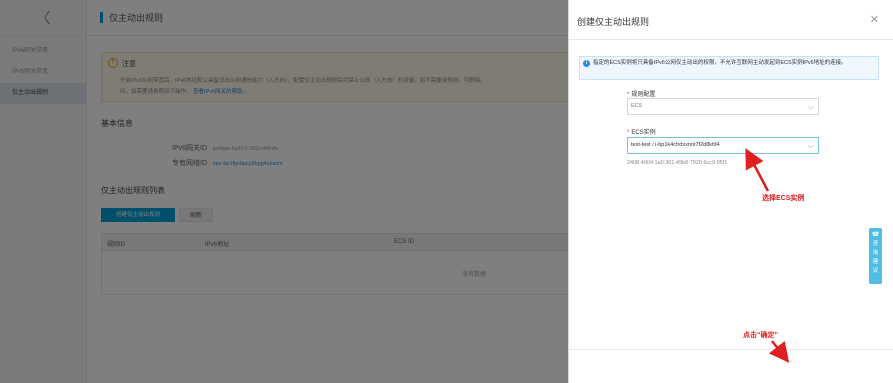 Image resolution: width=893 pixels, height=383 pixels. I want to click on ipv6-address-text: 2408:4004:1a0:301:49b8:7920:6cc9:95f1, so click(677, 163).